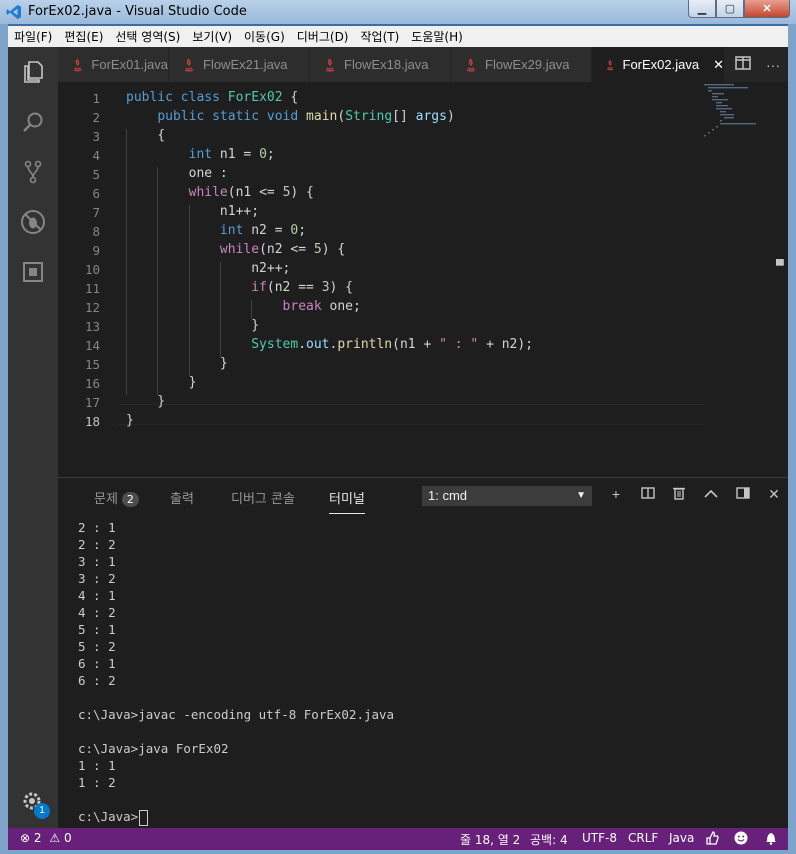 This screenshot has width=796, height=854. Describe the element at coordinates (67, 838) in the screenshot. I see `warning-count: 0` at that location.